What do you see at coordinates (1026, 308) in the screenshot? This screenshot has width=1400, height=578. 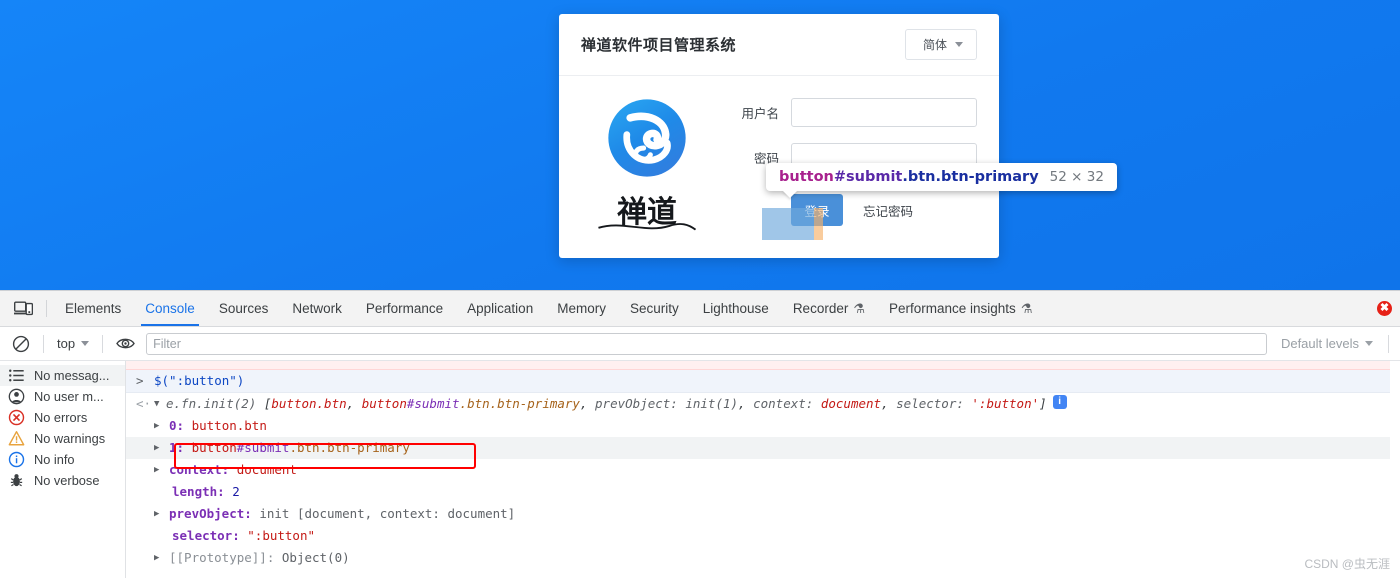 I see `experiment-flask-icon: ⚗` at bounding box center [1026, 308].